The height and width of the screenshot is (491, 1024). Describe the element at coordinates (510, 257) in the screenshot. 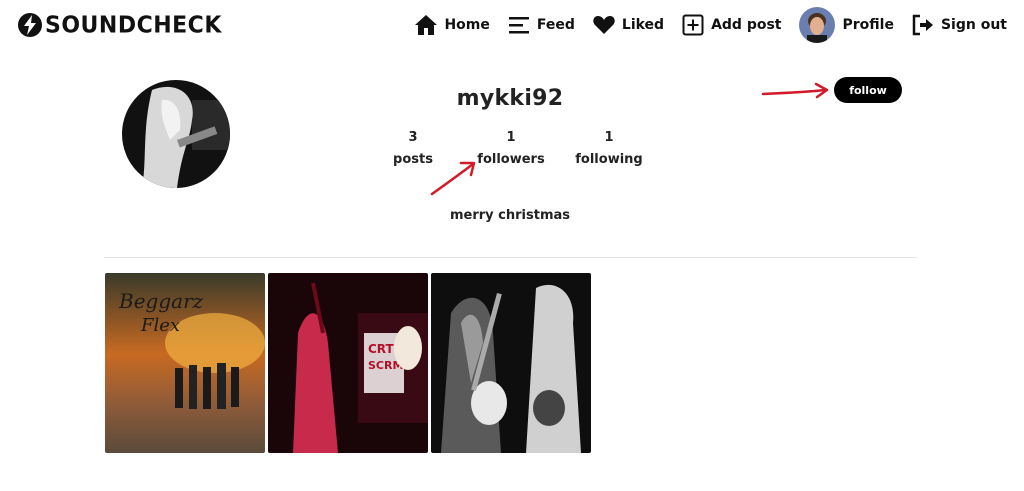

I see `section-divider` at that location.